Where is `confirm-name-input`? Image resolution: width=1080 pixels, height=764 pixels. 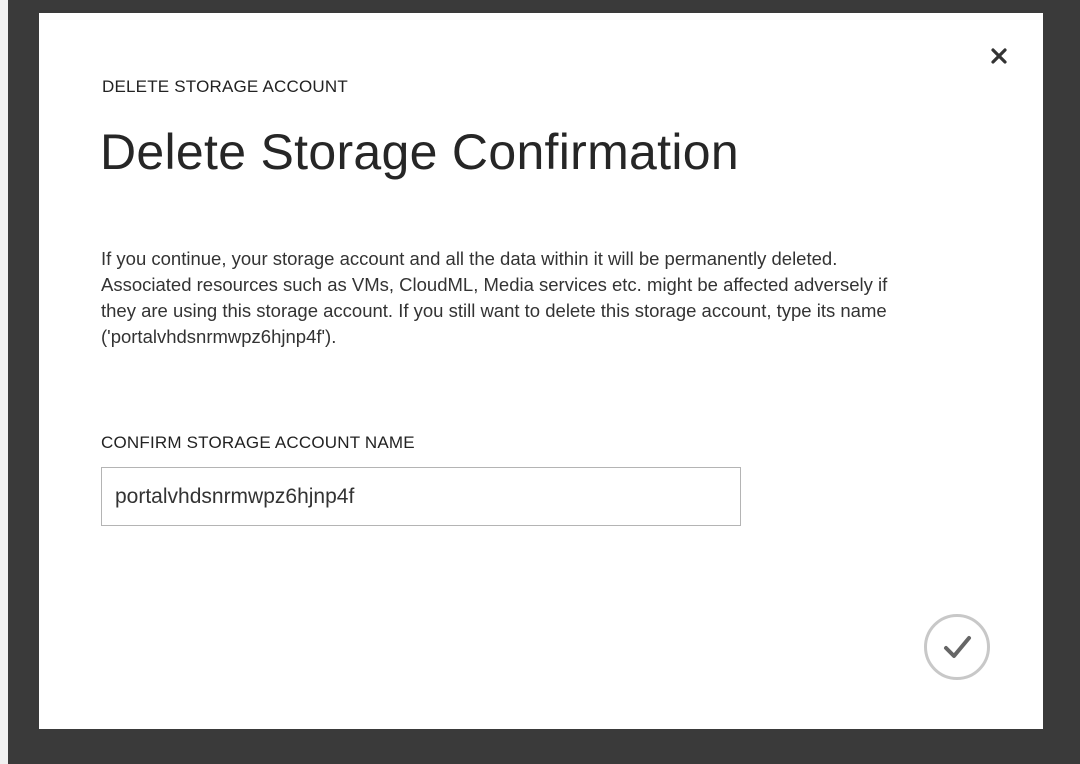 confirm-name-input is located at coordinates (421, 496).